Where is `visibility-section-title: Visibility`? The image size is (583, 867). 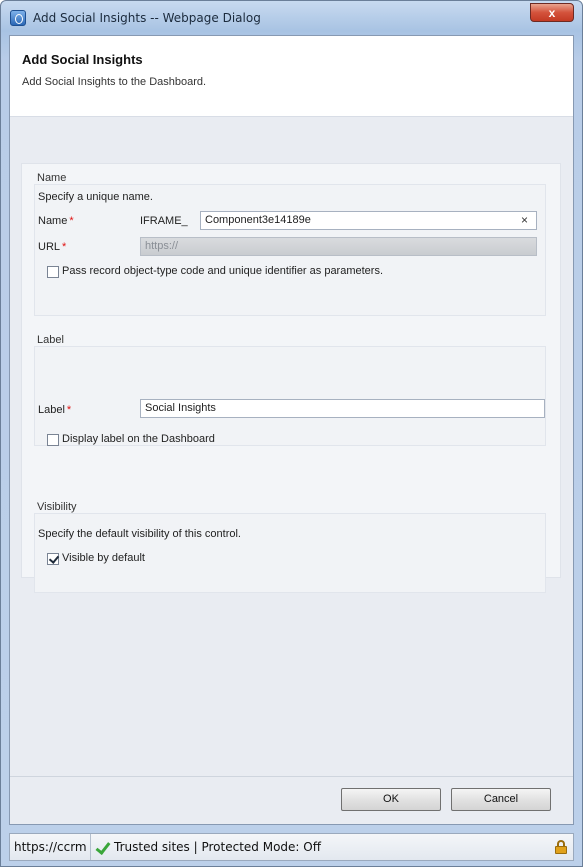 visibility-section-title: Visibility is located at coordinates (57, 507).